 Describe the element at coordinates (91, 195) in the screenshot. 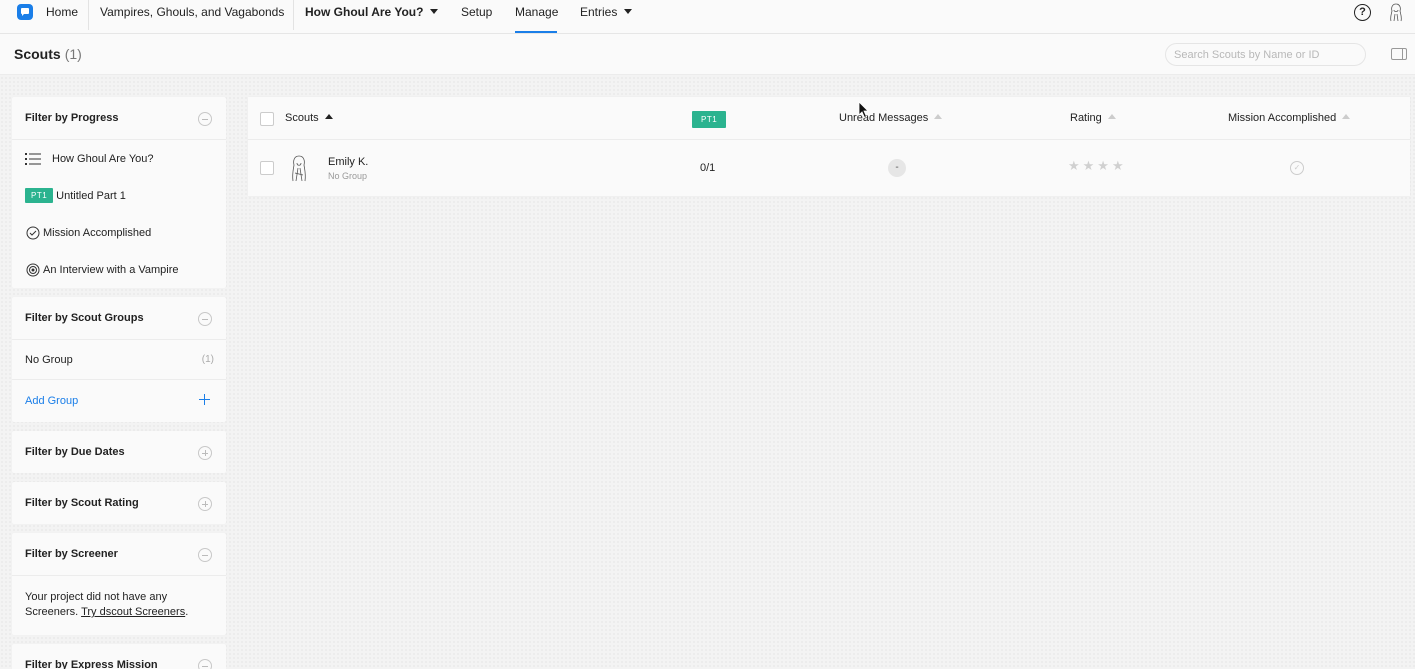

I see `progress-item-label: Untitled Part 1` at that location.